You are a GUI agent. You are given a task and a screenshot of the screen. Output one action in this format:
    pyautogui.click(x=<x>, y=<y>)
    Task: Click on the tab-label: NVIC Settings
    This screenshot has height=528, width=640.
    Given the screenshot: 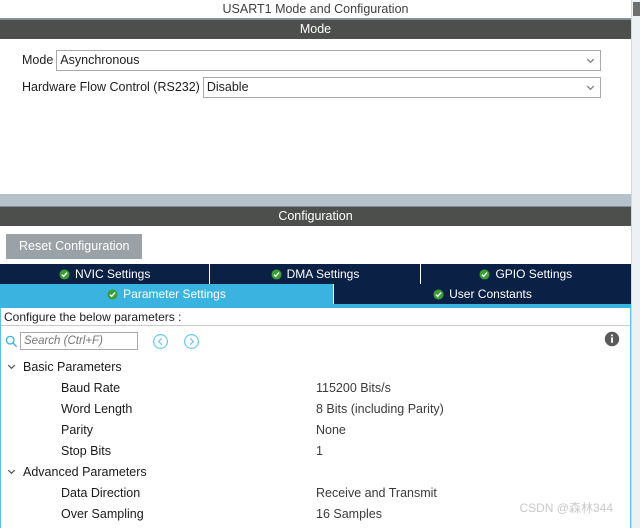 What is the action you would take?
    pyautogui.click(x=112, y=274)
    